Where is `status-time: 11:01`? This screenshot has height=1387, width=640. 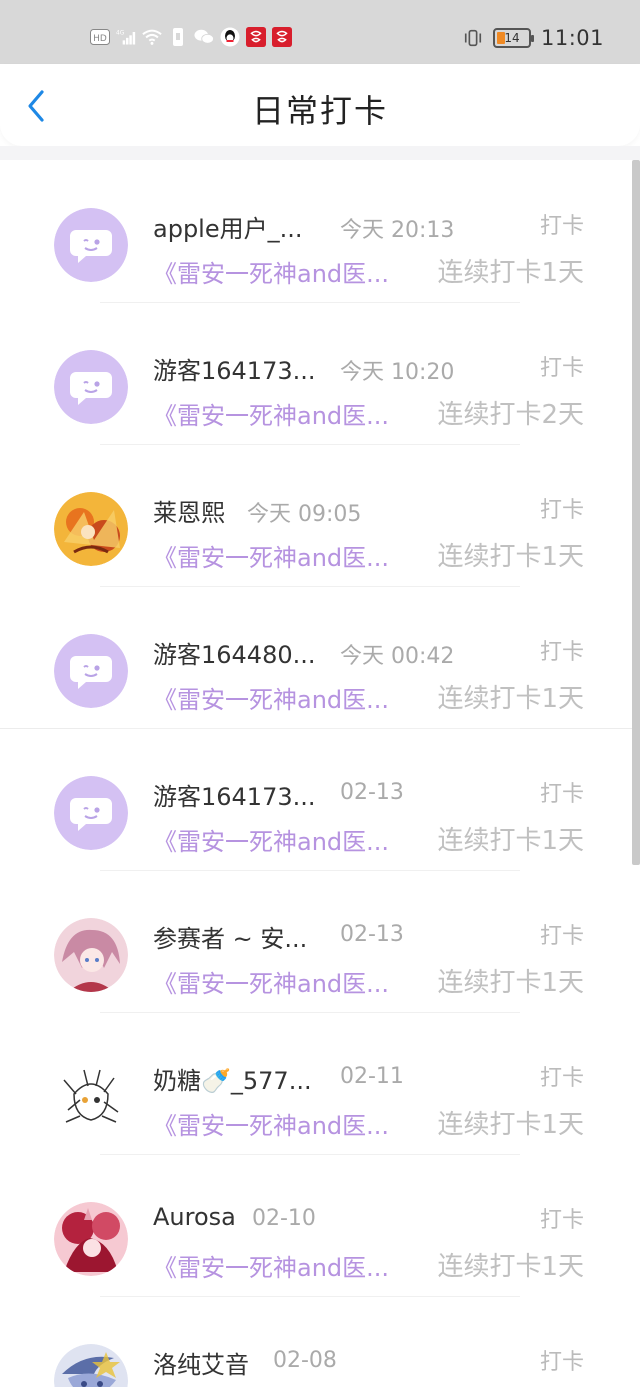
status-time: 11:01 is located at coordinates (572, 38).